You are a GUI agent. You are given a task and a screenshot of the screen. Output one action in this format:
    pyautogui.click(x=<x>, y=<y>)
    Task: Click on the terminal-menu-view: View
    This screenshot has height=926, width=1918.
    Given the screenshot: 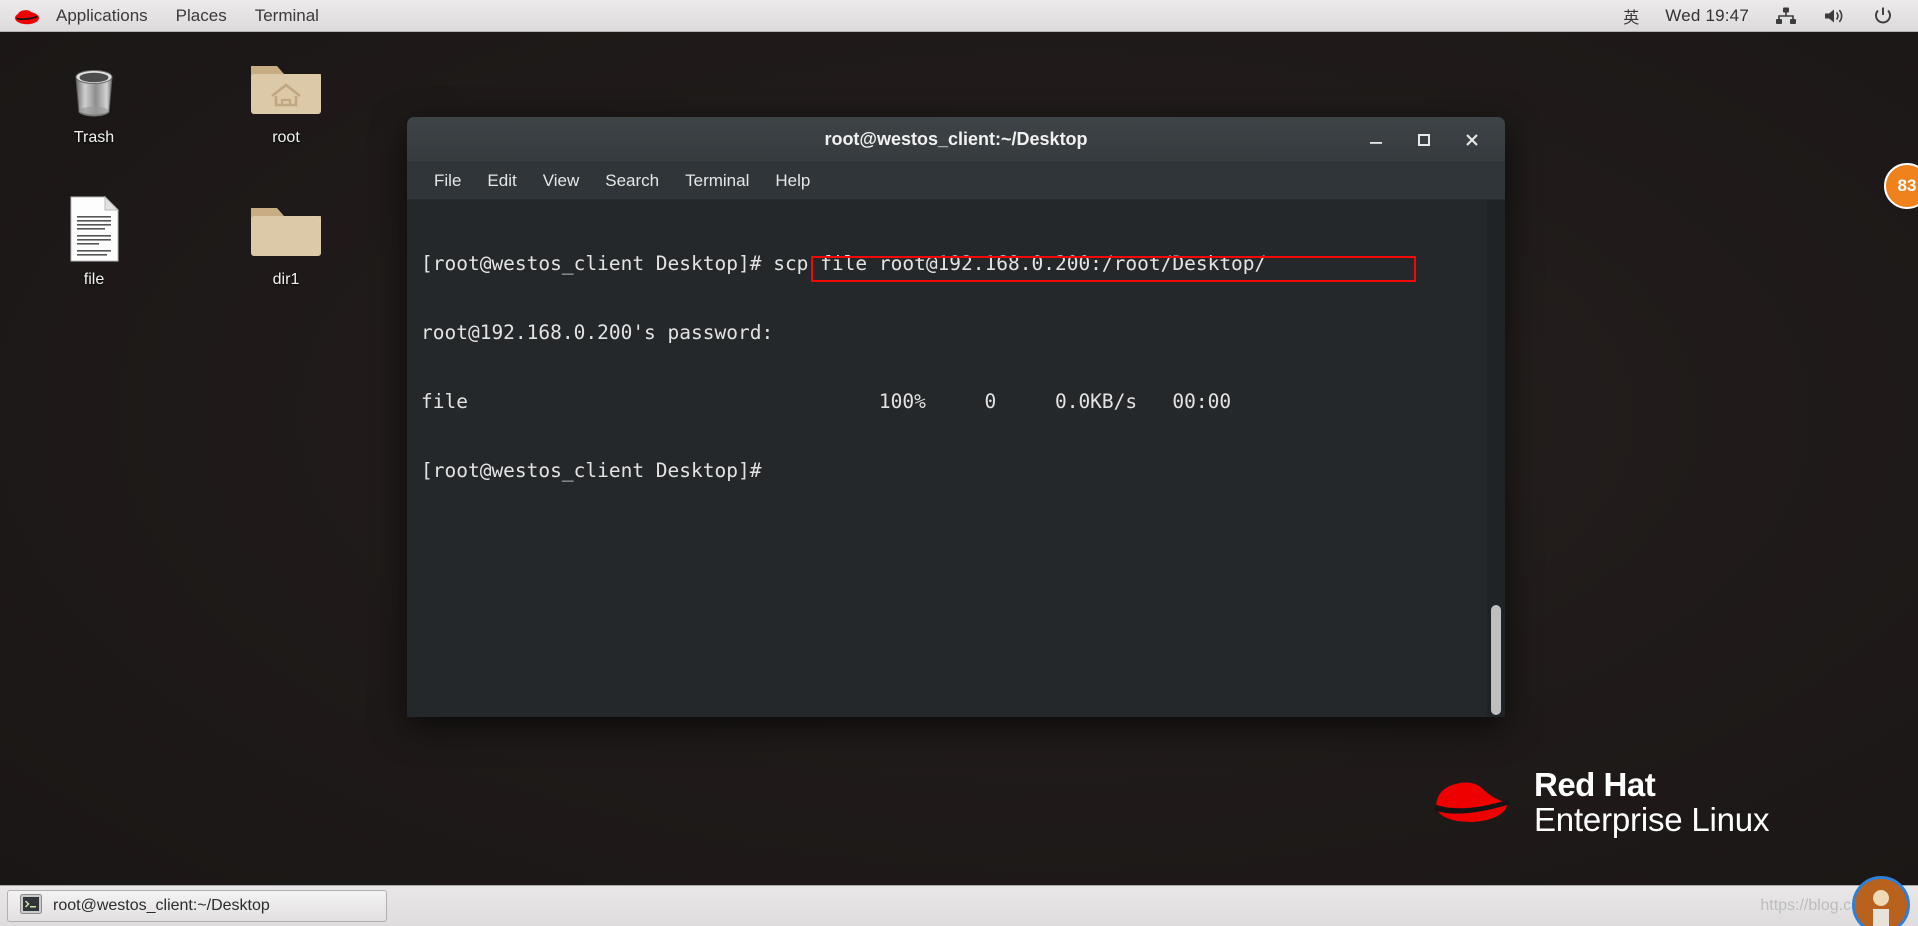 What is the action you would take?
    pyautogui.click(x=561, y=181)
    